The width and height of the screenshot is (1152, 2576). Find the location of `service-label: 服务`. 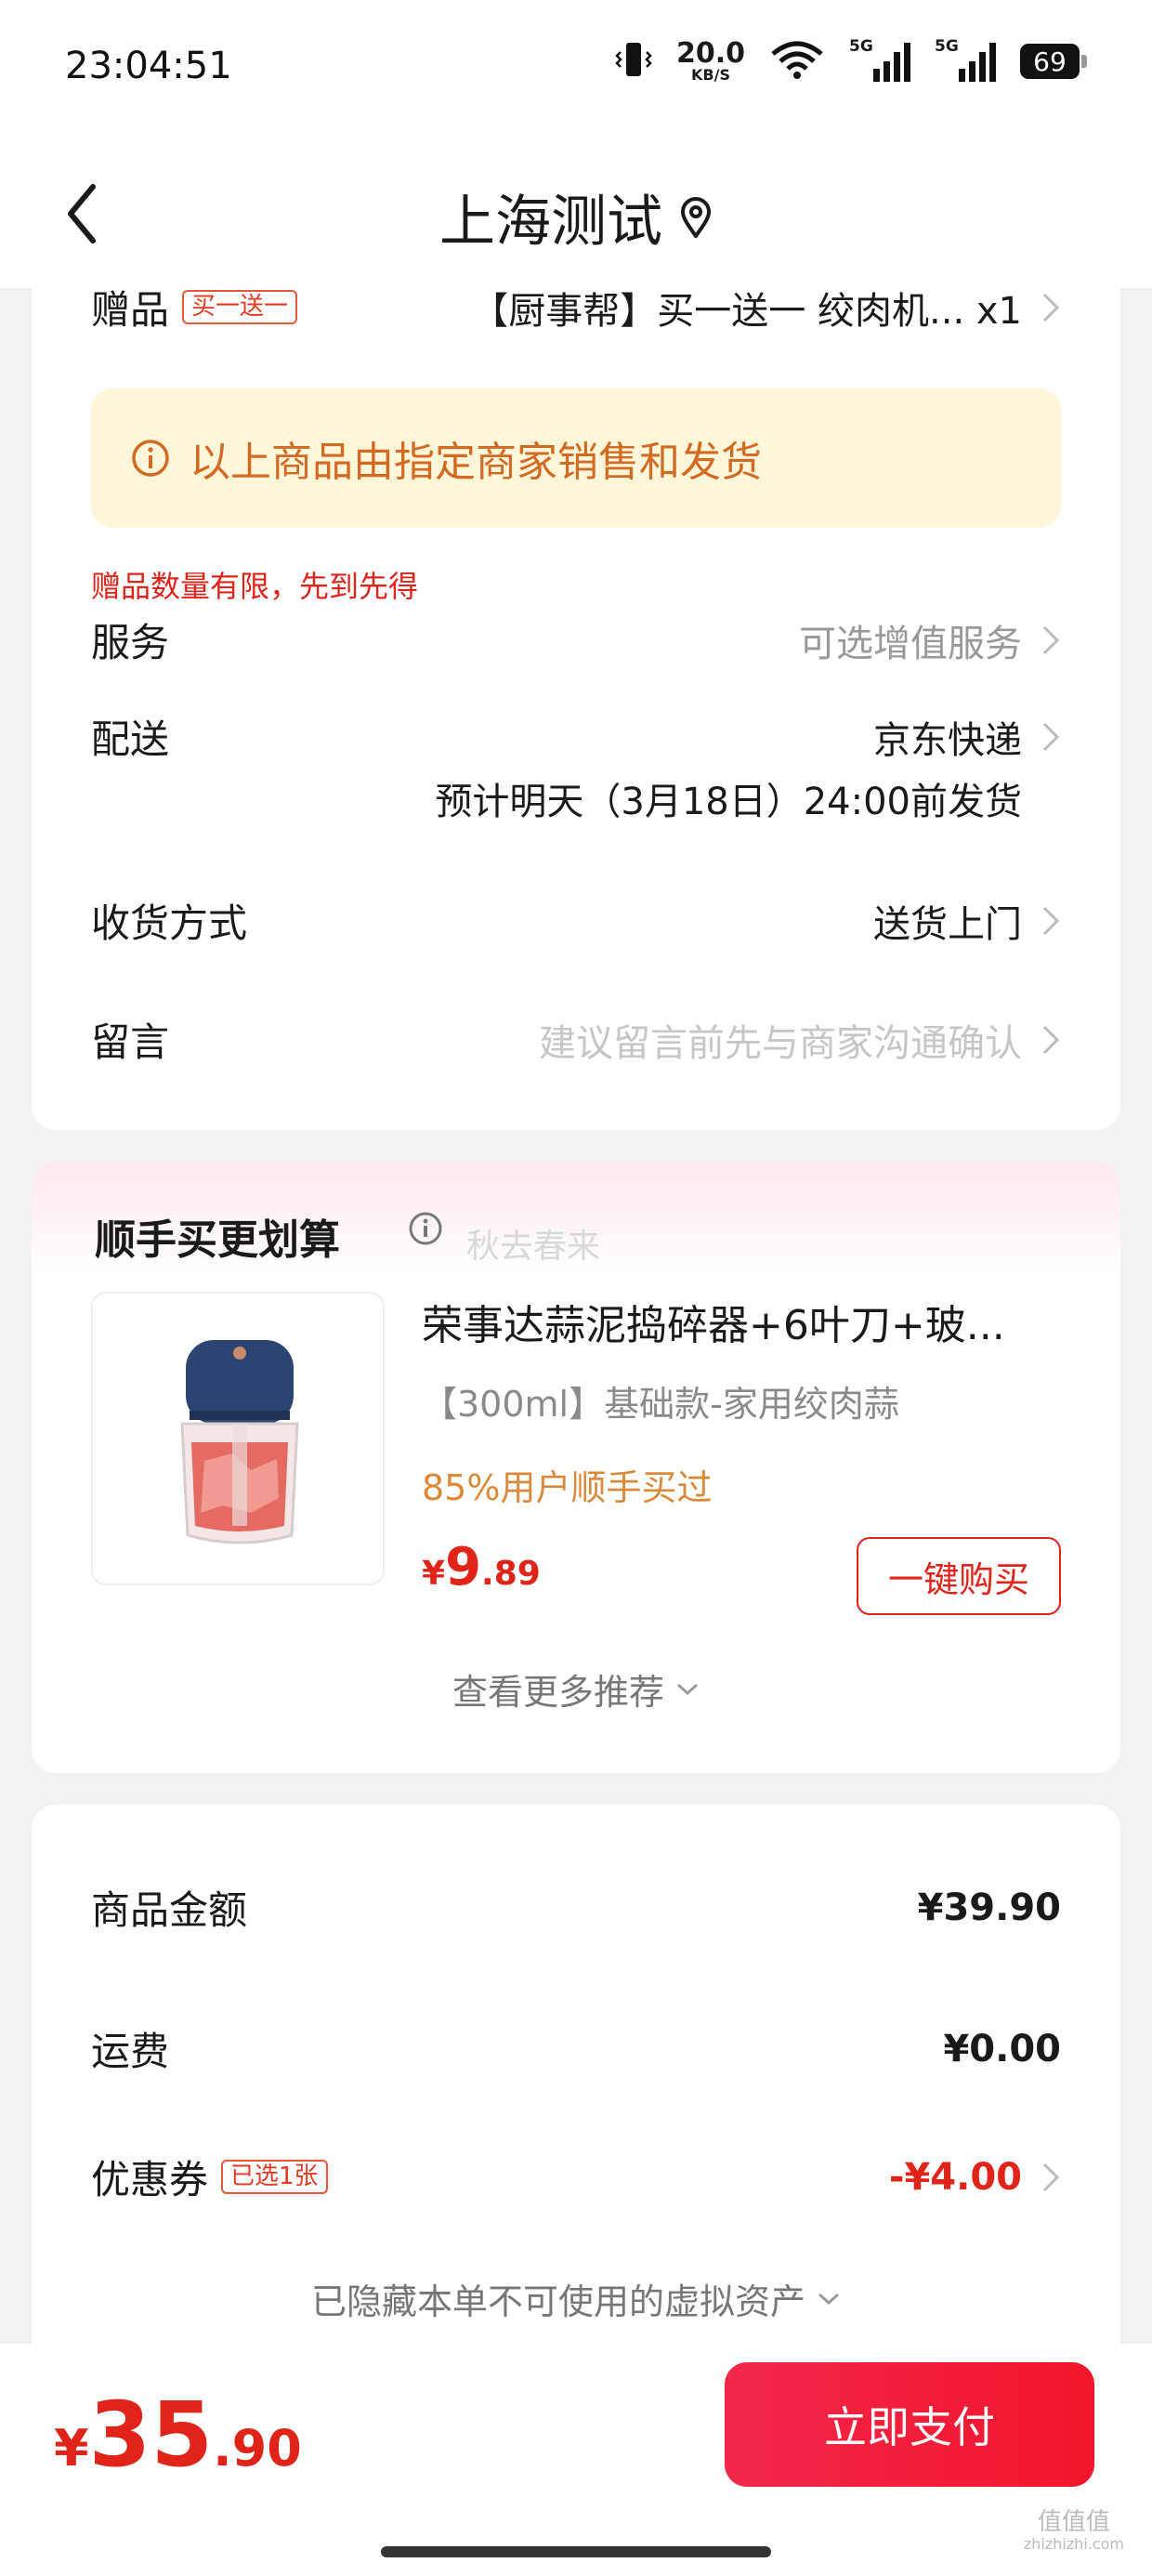

service-label: 服务 is located at coordinates (130, 642).